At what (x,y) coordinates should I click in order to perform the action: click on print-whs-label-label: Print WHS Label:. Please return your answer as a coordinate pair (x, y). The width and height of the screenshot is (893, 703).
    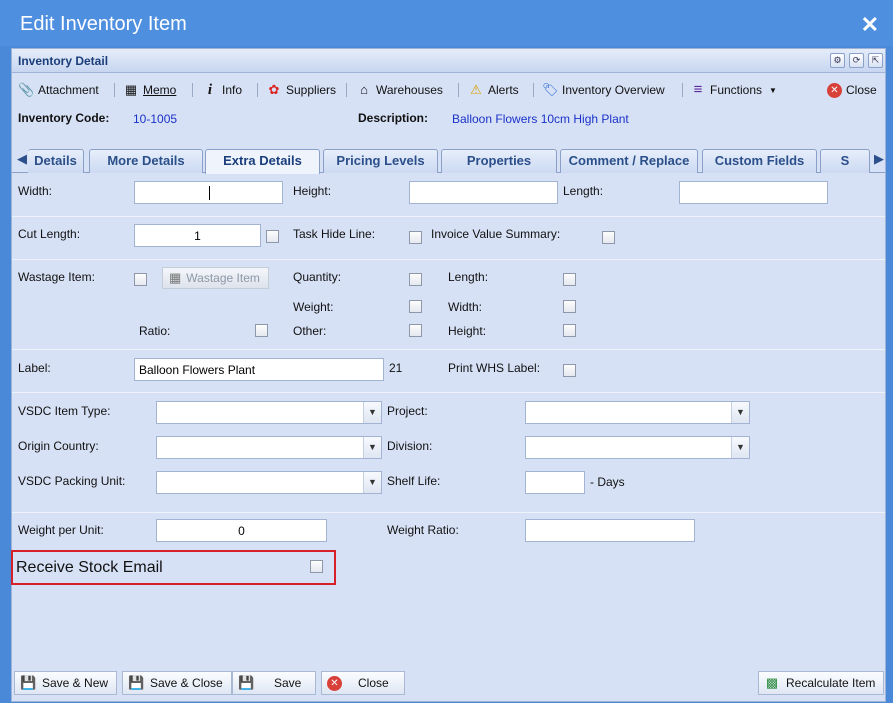
    Looking at the image, I should click on (494, 368).